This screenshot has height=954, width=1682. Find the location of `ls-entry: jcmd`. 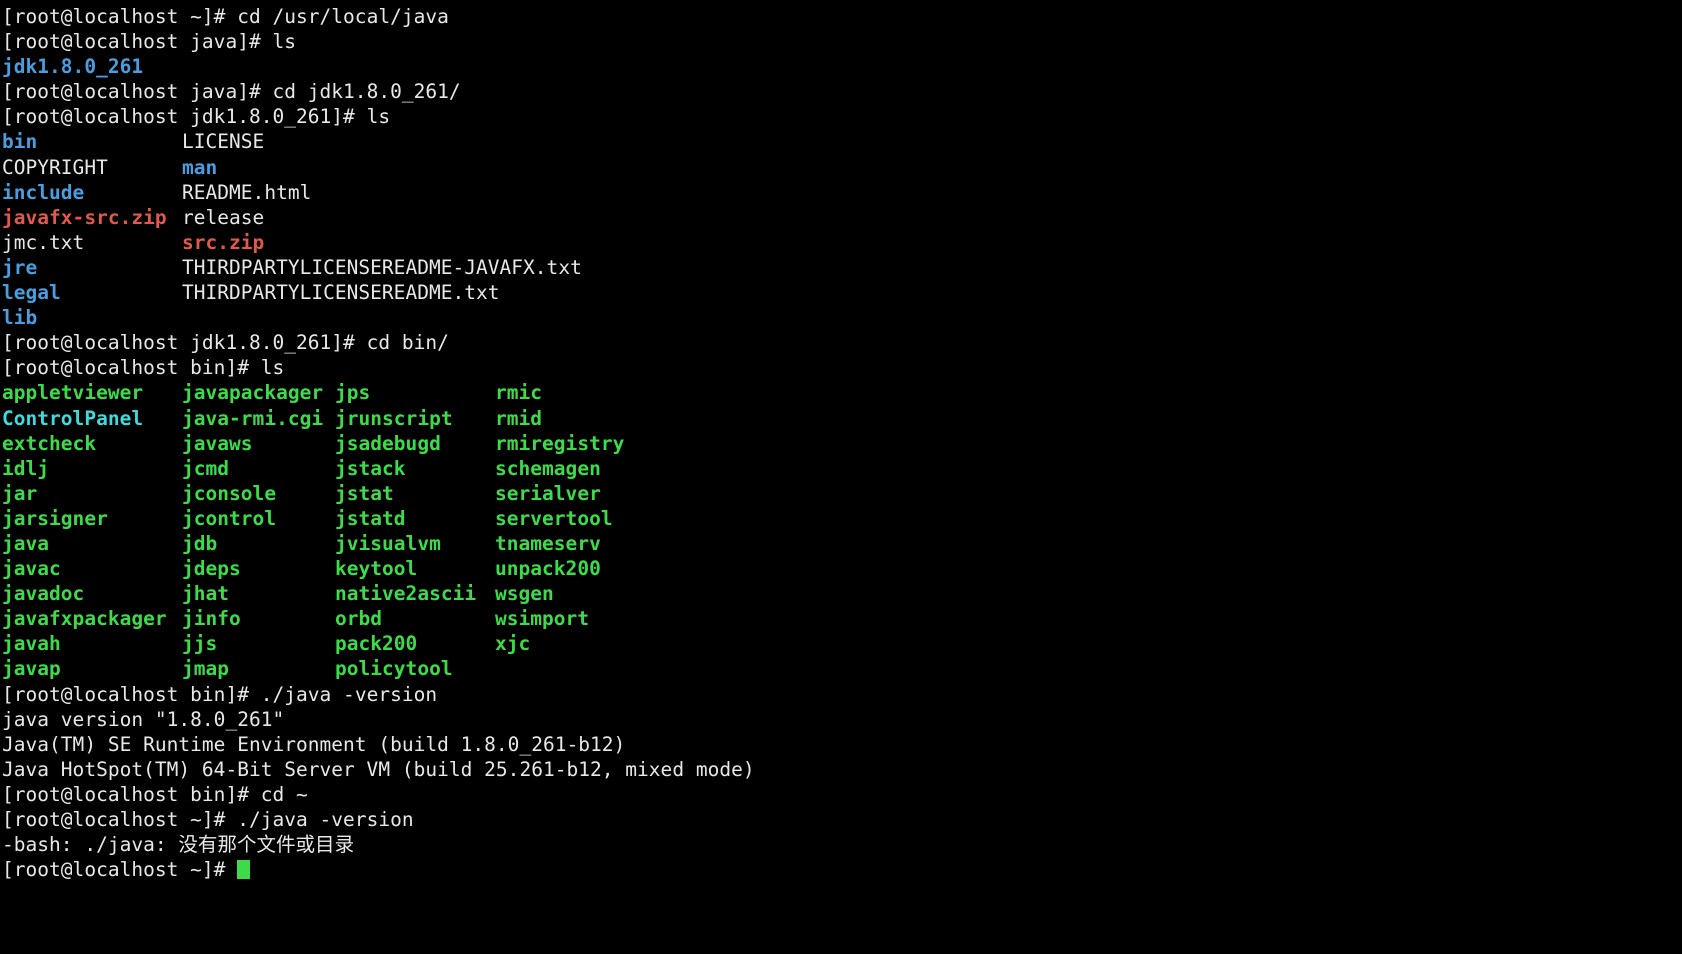

ls-entry: jcmd is located at coordinates (206, 468).